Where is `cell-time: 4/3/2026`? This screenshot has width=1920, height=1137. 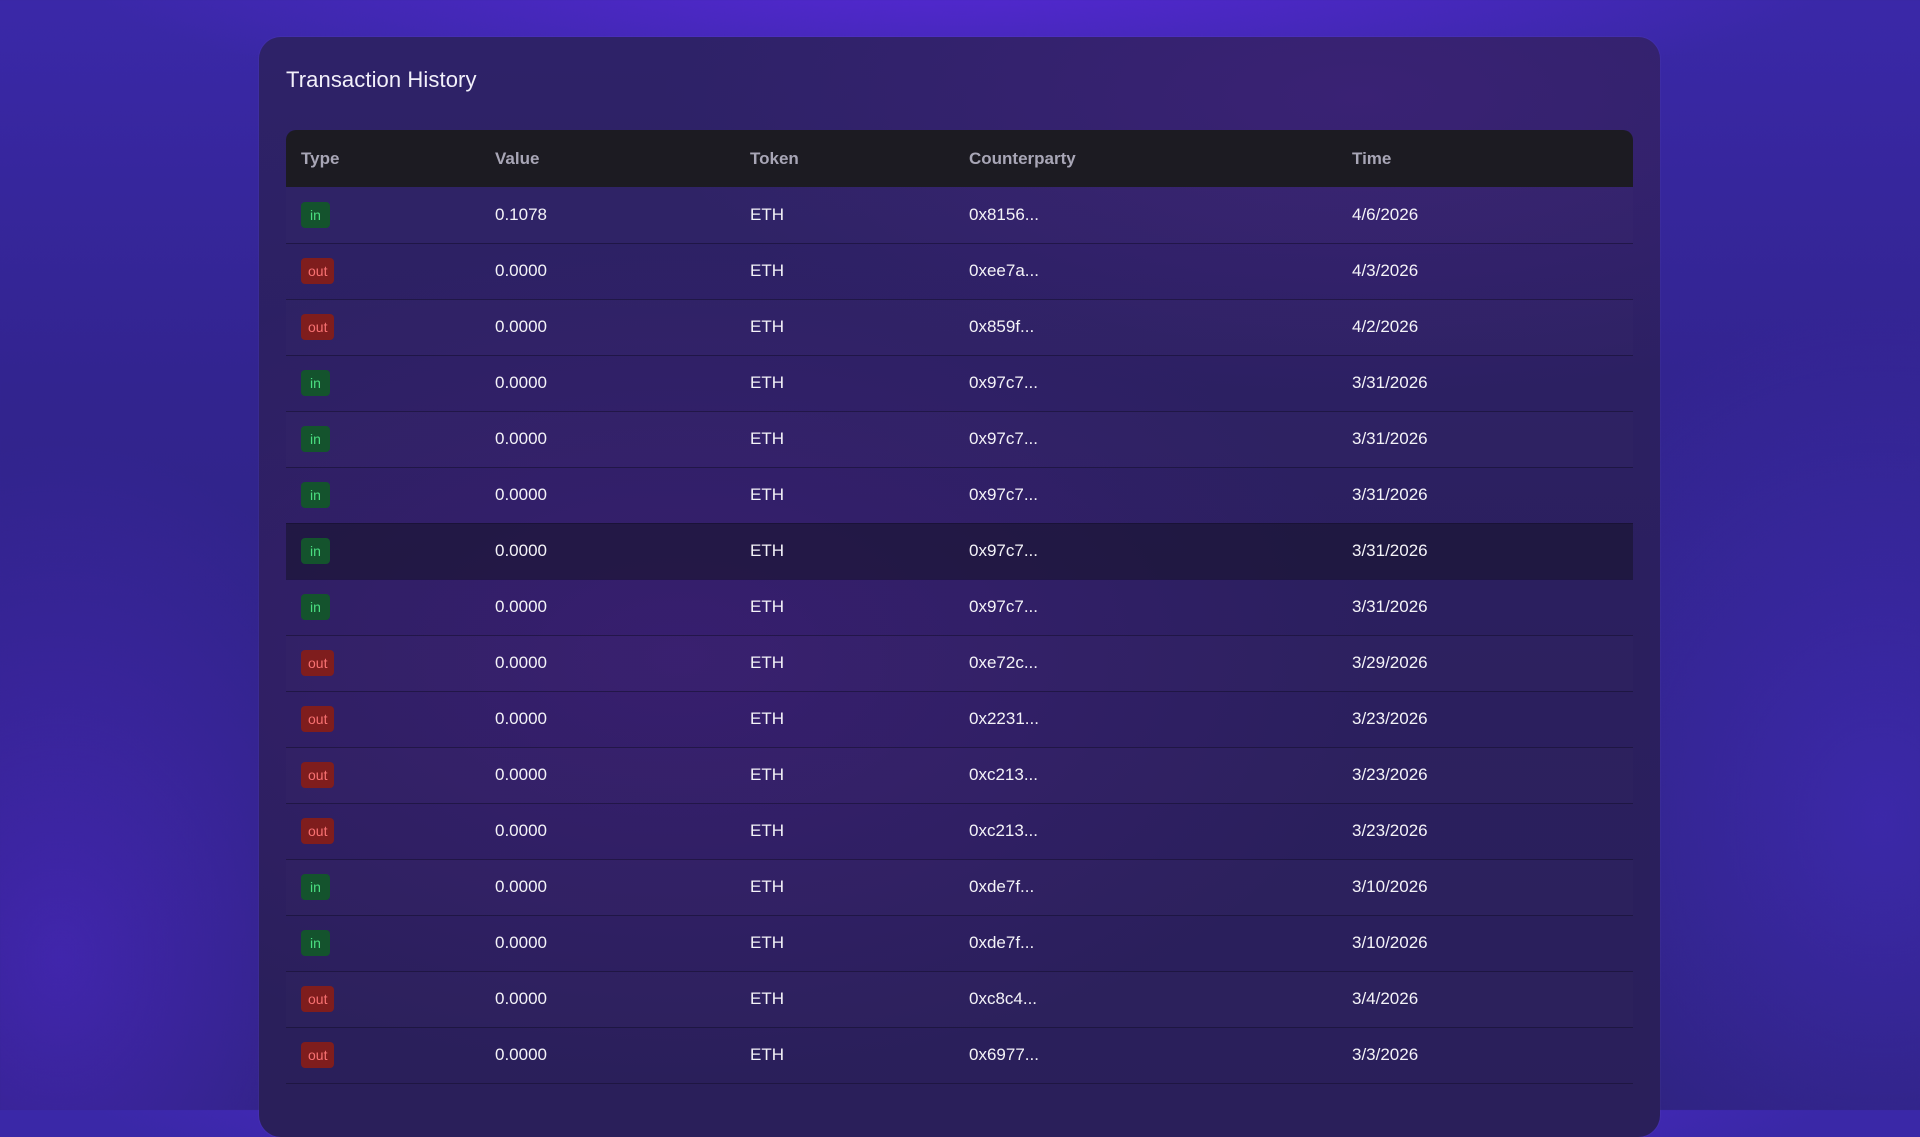
cell-time: 4/3/2026 is located at coordinates (1385, 270).